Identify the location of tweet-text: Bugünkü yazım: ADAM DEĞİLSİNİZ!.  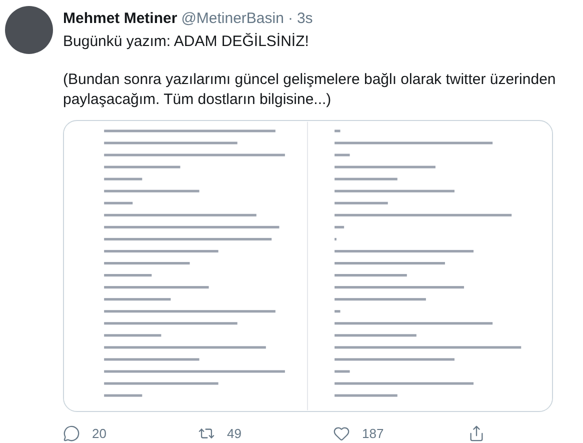
(186, 42).